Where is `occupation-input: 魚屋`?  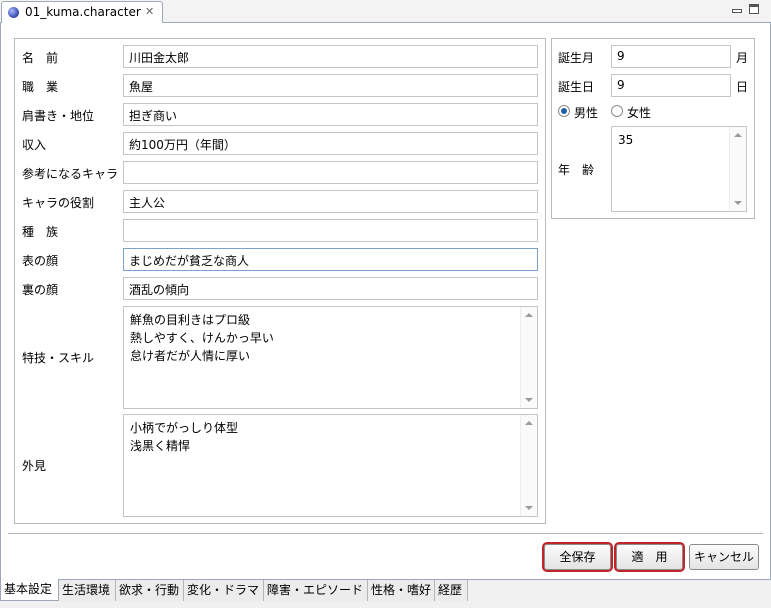
occupation-input: 魚屋 is located at coordinates (330, 85).